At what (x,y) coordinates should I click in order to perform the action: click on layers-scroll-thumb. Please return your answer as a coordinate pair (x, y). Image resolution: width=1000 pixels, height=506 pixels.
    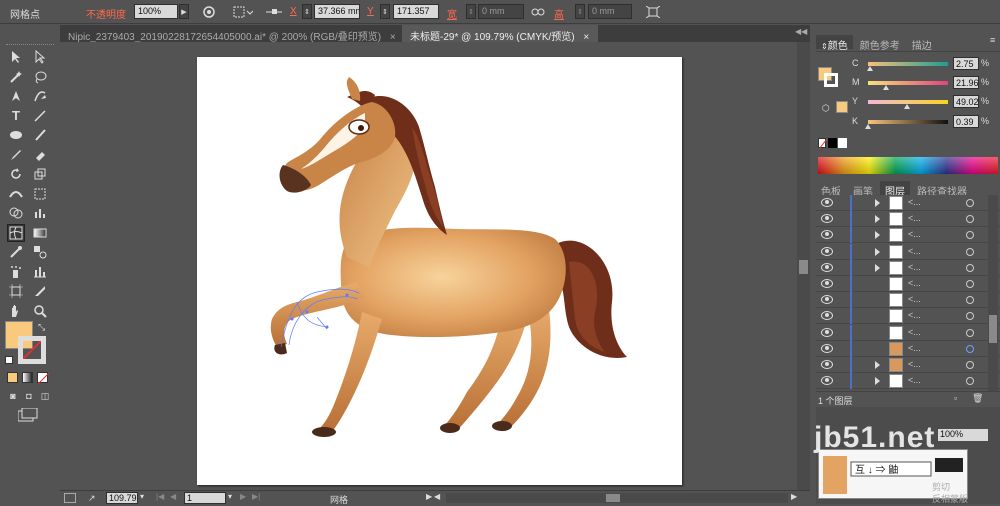
    Looking at the image, I should click on (993, 329).